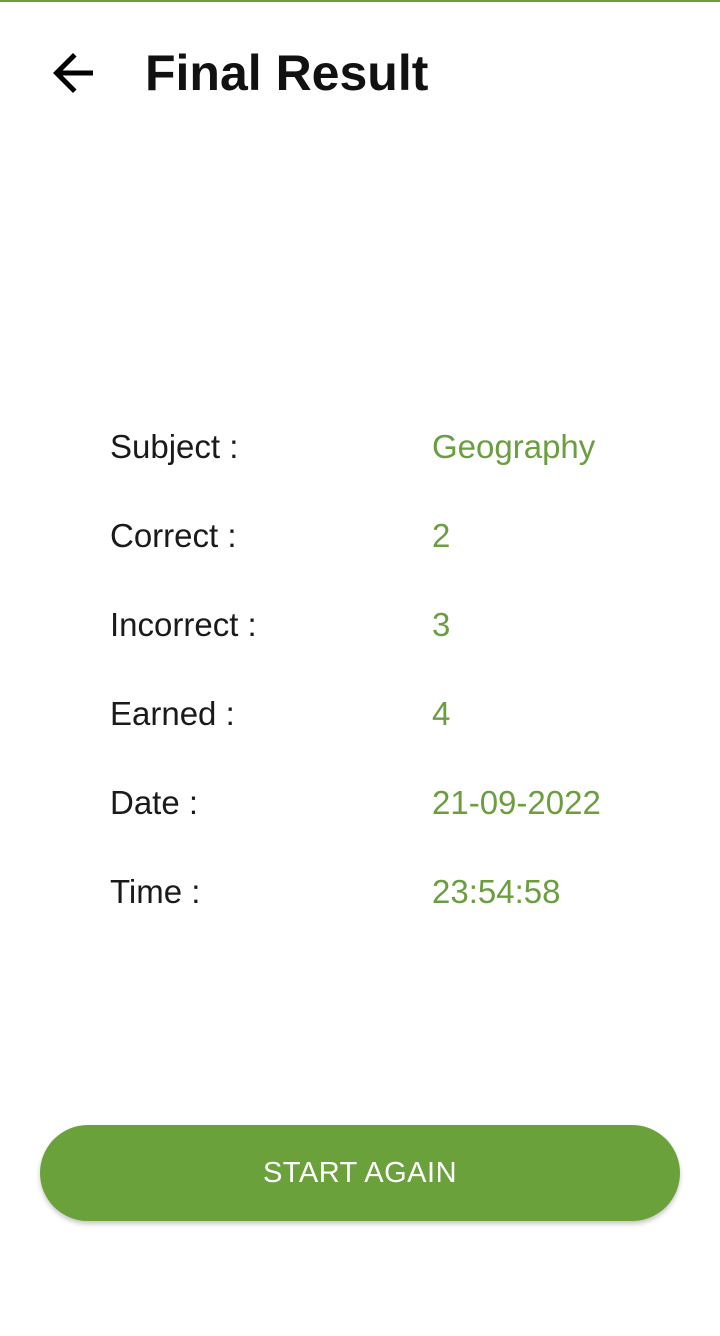 This screenshot has height=1336, width=720. What do you see at coordinates (390, 899) in the screenshot?
I see `result-row-time: Time : 23:54:58` at bounding box center [390, 899].